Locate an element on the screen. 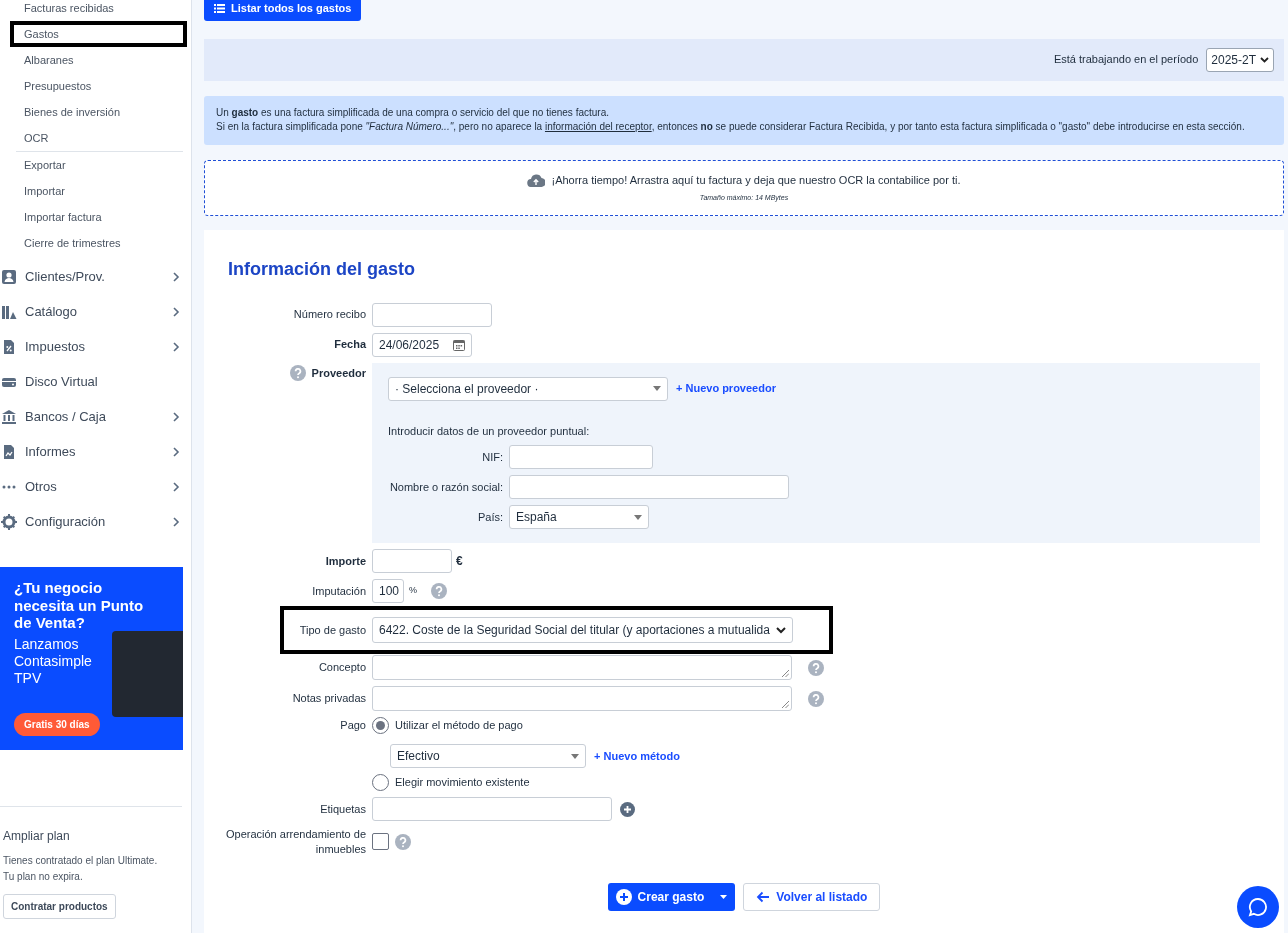 The width and height of the screenshot is (1288, 933). bank-icon is located at coordinates (9, 416).